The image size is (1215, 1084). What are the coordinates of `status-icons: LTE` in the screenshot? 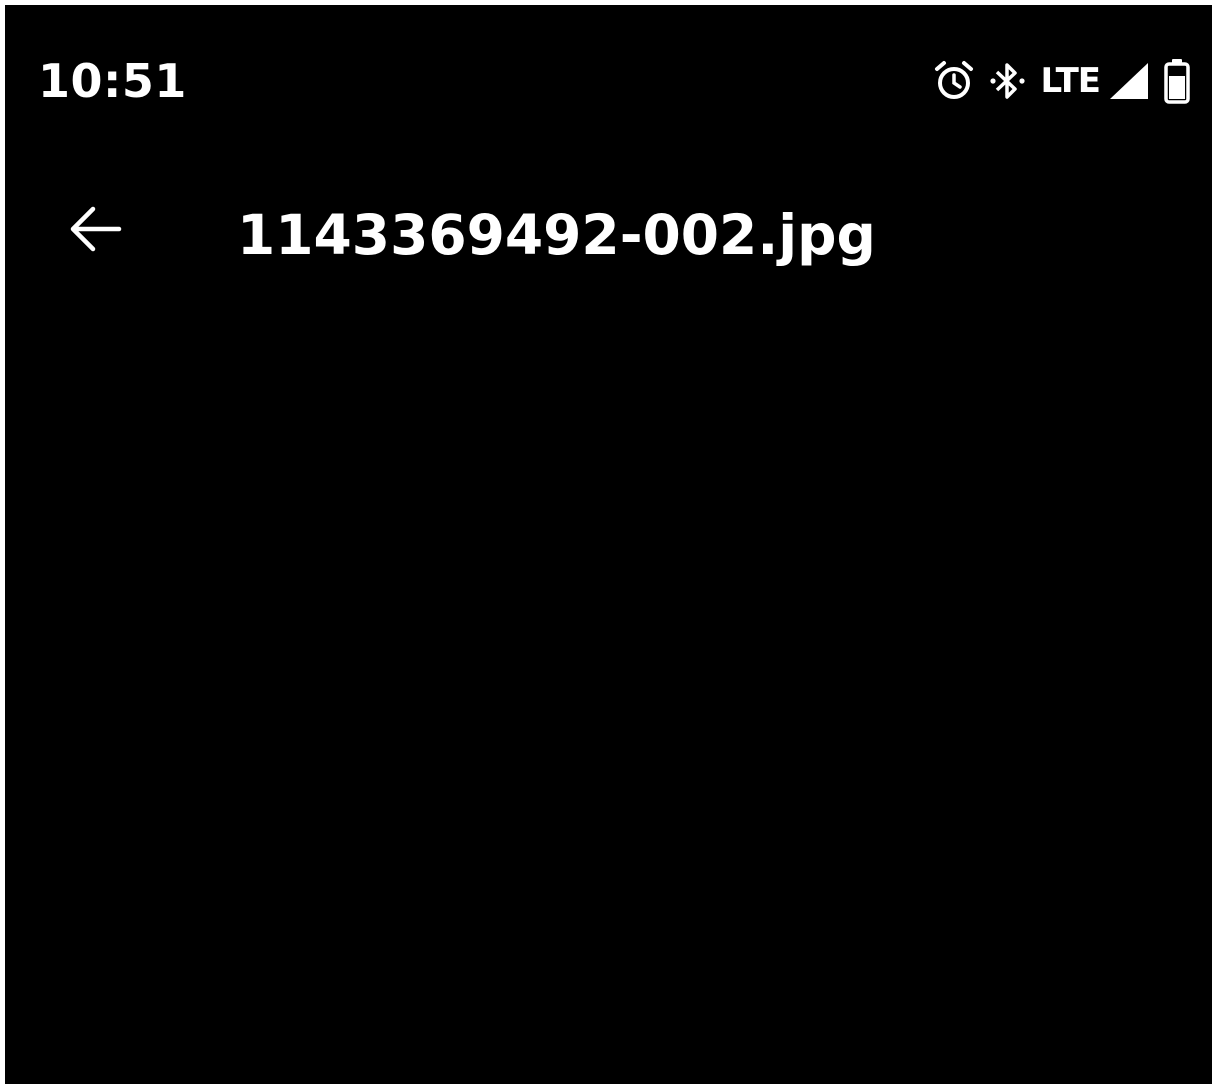 It's located at (1061, 81).